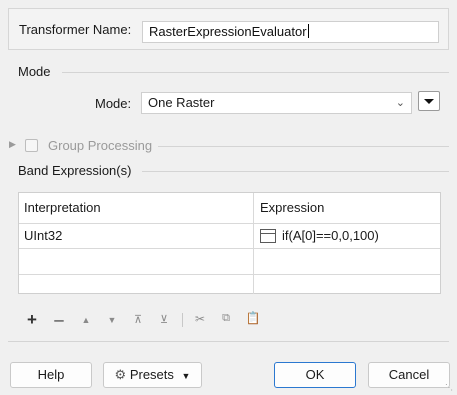 This screenshot has width=457, height=395. Describe the element at coordinates (31, 145) in the screenshot. I see `group-processing-checkbox` at that location.